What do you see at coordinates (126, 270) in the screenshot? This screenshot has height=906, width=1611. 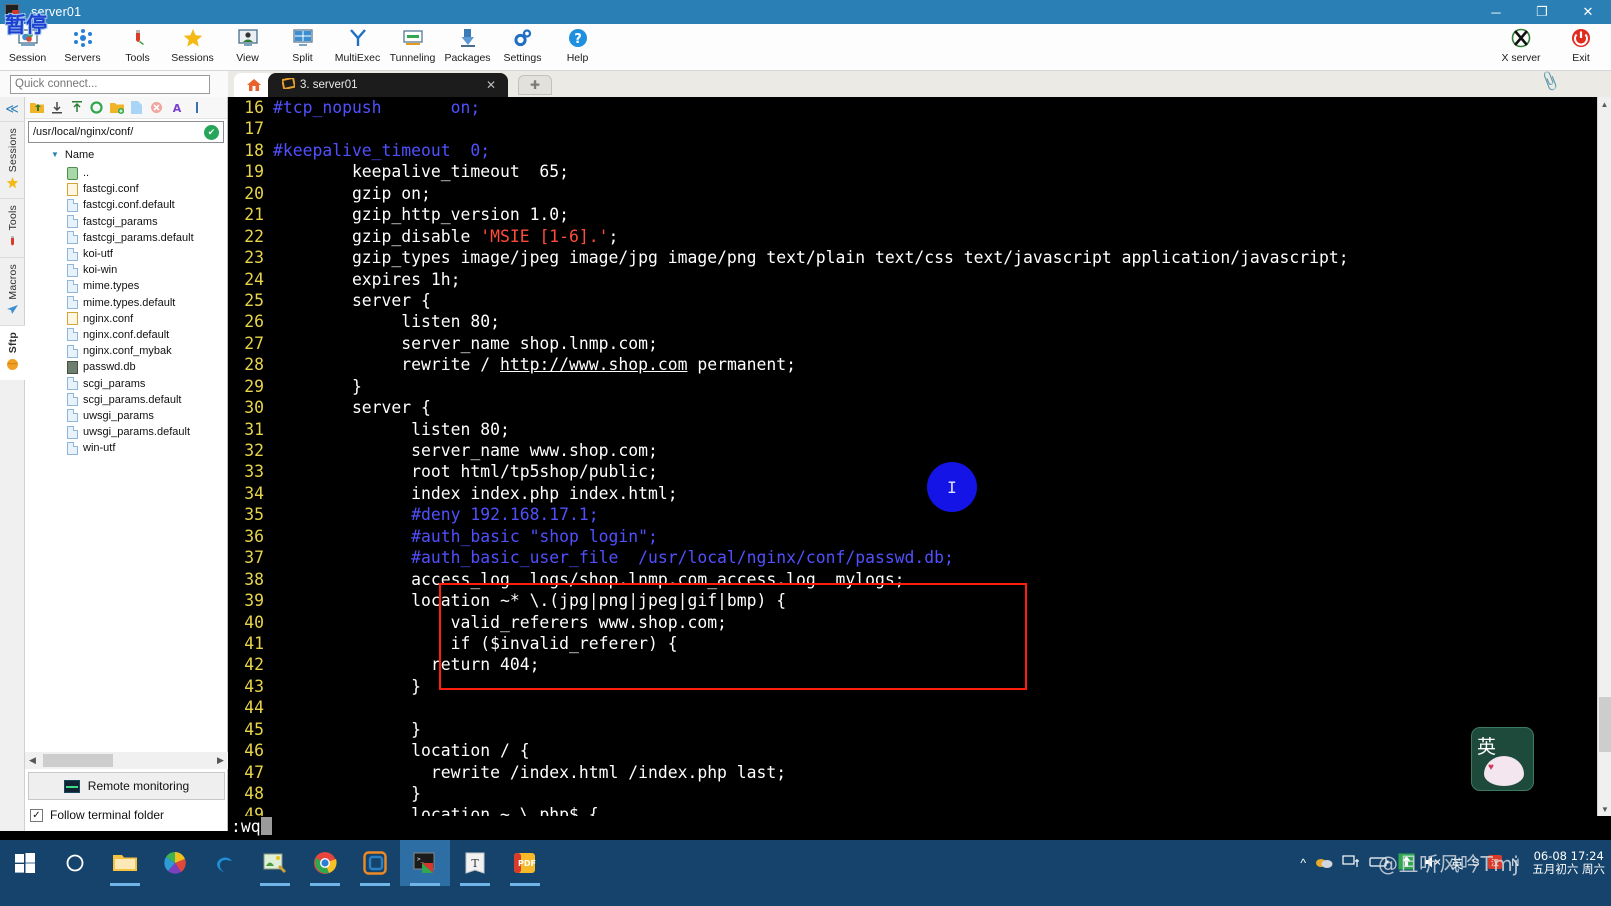 I see `file-row: koi-win` at bounding box center [126, 270].